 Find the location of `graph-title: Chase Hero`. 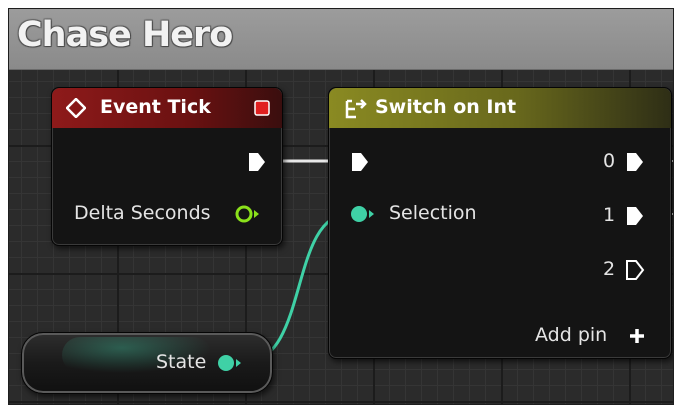

graph-title: Chase Hero is located at coordinates (125, 35).